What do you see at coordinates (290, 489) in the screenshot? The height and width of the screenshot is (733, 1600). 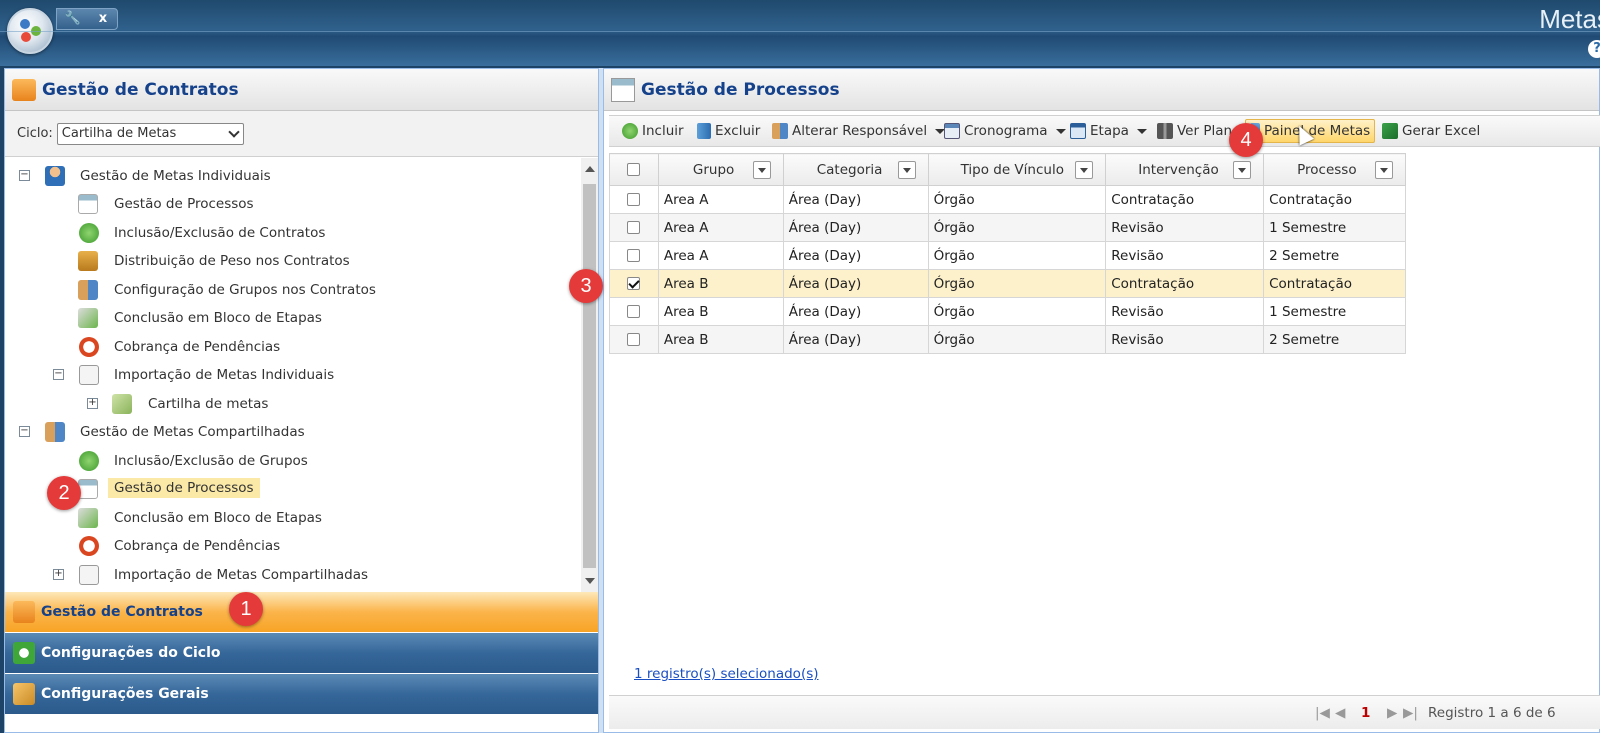 I see `tree-item-gestao-processos-compartilhadas: Gestão de Processos` at bounding box center [290, 489].